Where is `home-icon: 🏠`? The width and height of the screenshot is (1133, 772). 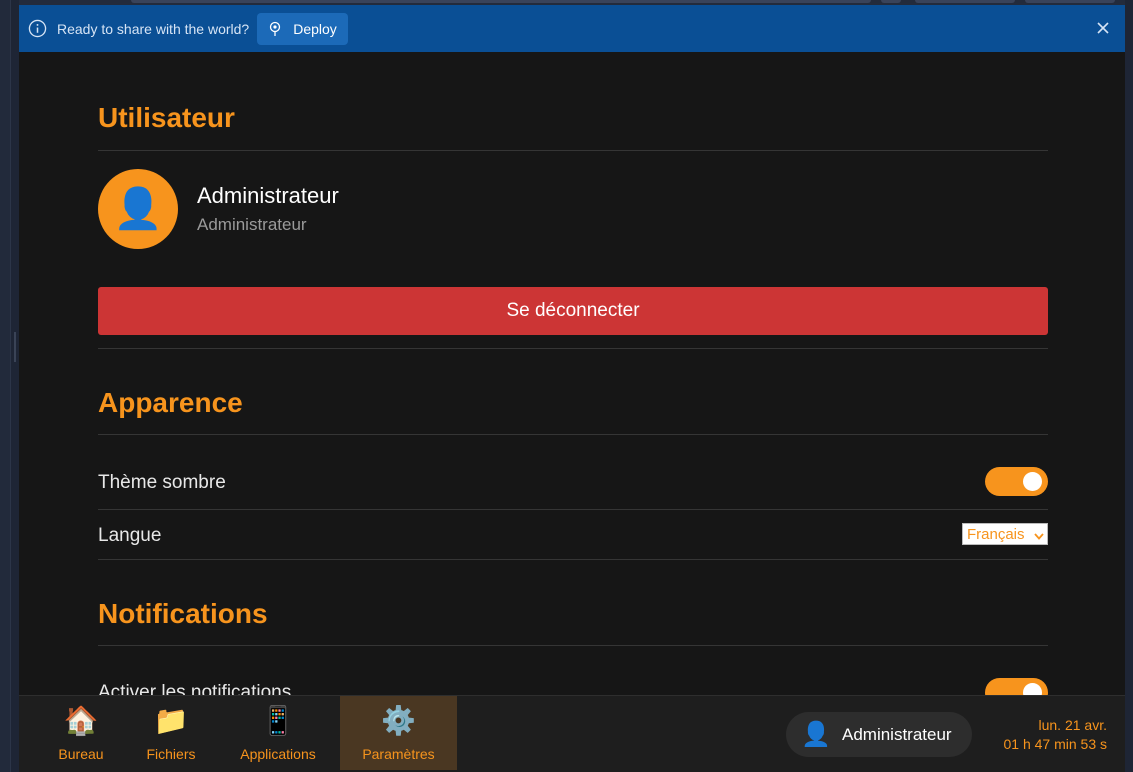
home-icon: 🏠 is located at coordinates (81, 720).